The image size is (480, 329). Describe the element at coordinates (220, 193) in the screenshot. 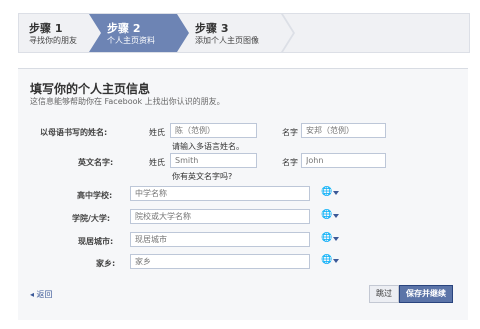

I see `high-school-input` at that location.